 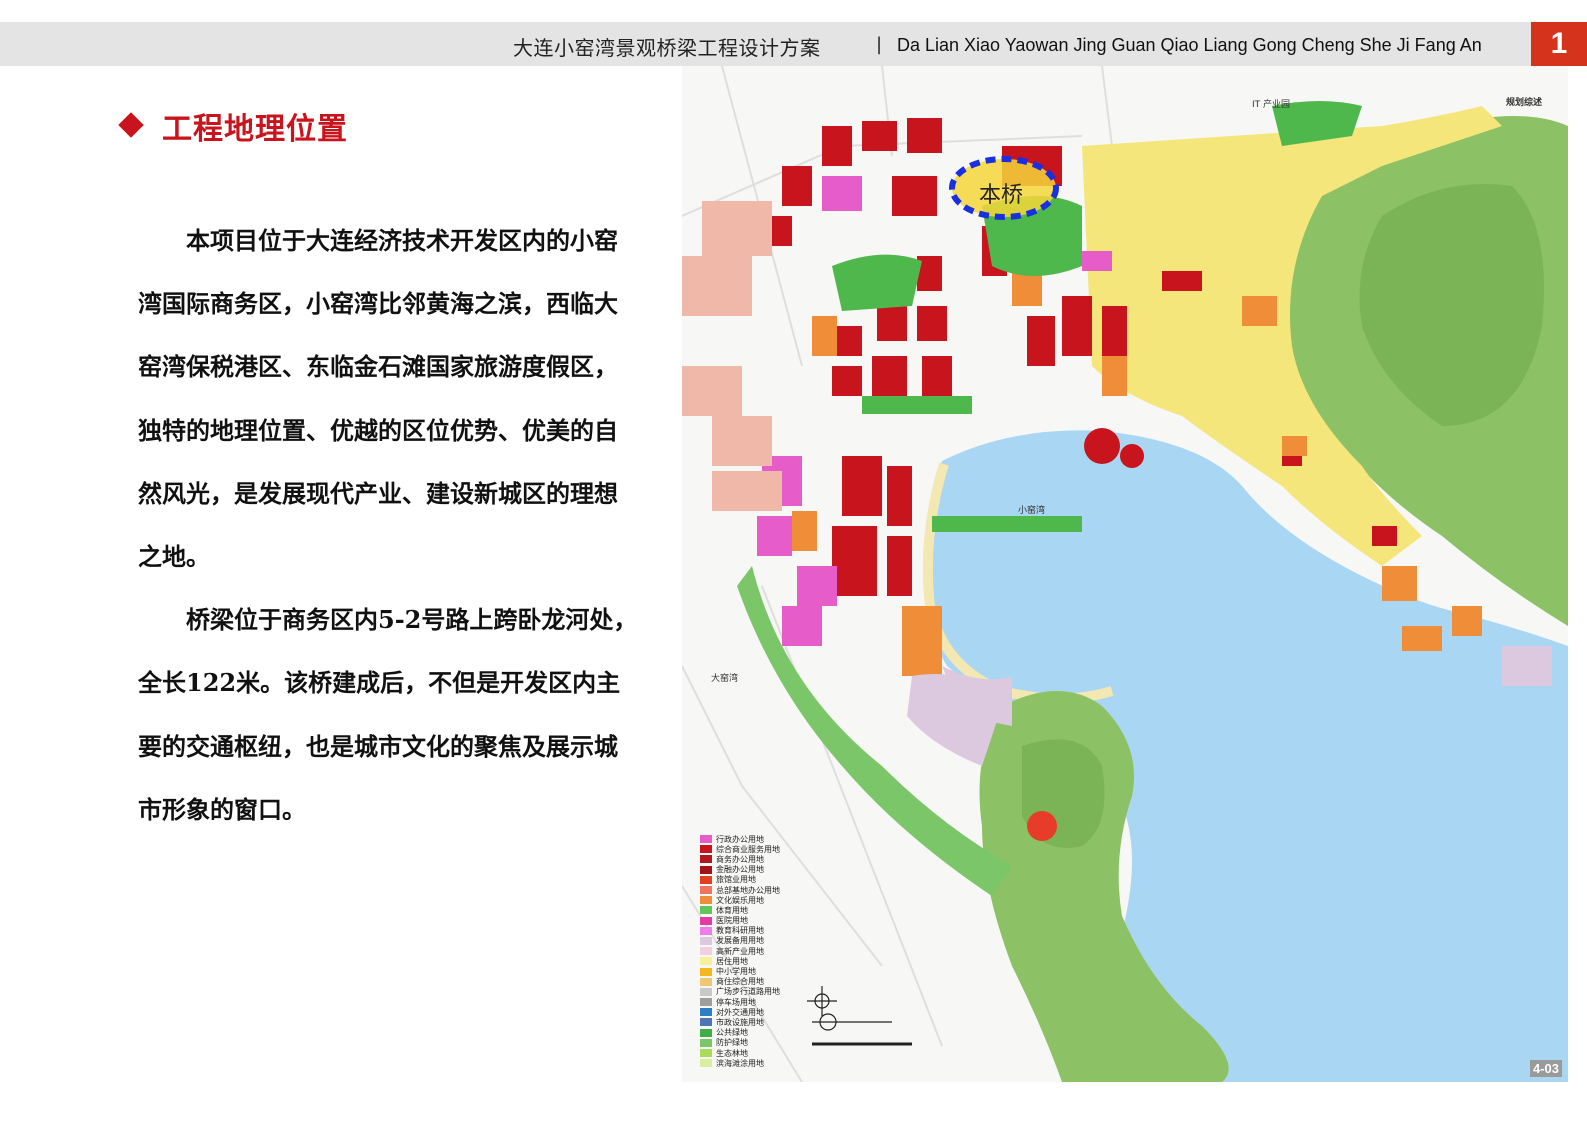 I want to click on legend-label: 文化娱乐用地, so click(x=740, y=900).